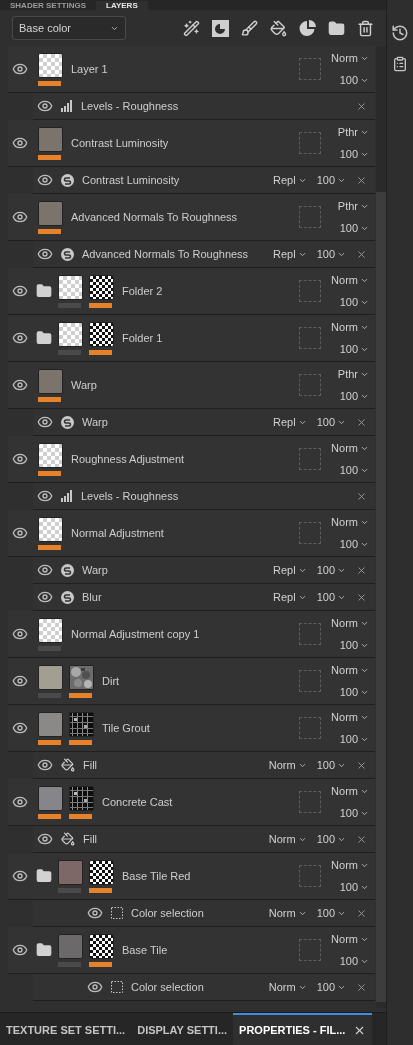 The image size is (413, 1045). What do you see at coordinates (220, 28) in the screenshot?
I see `mask-icon` at bounding box center [220, 28].